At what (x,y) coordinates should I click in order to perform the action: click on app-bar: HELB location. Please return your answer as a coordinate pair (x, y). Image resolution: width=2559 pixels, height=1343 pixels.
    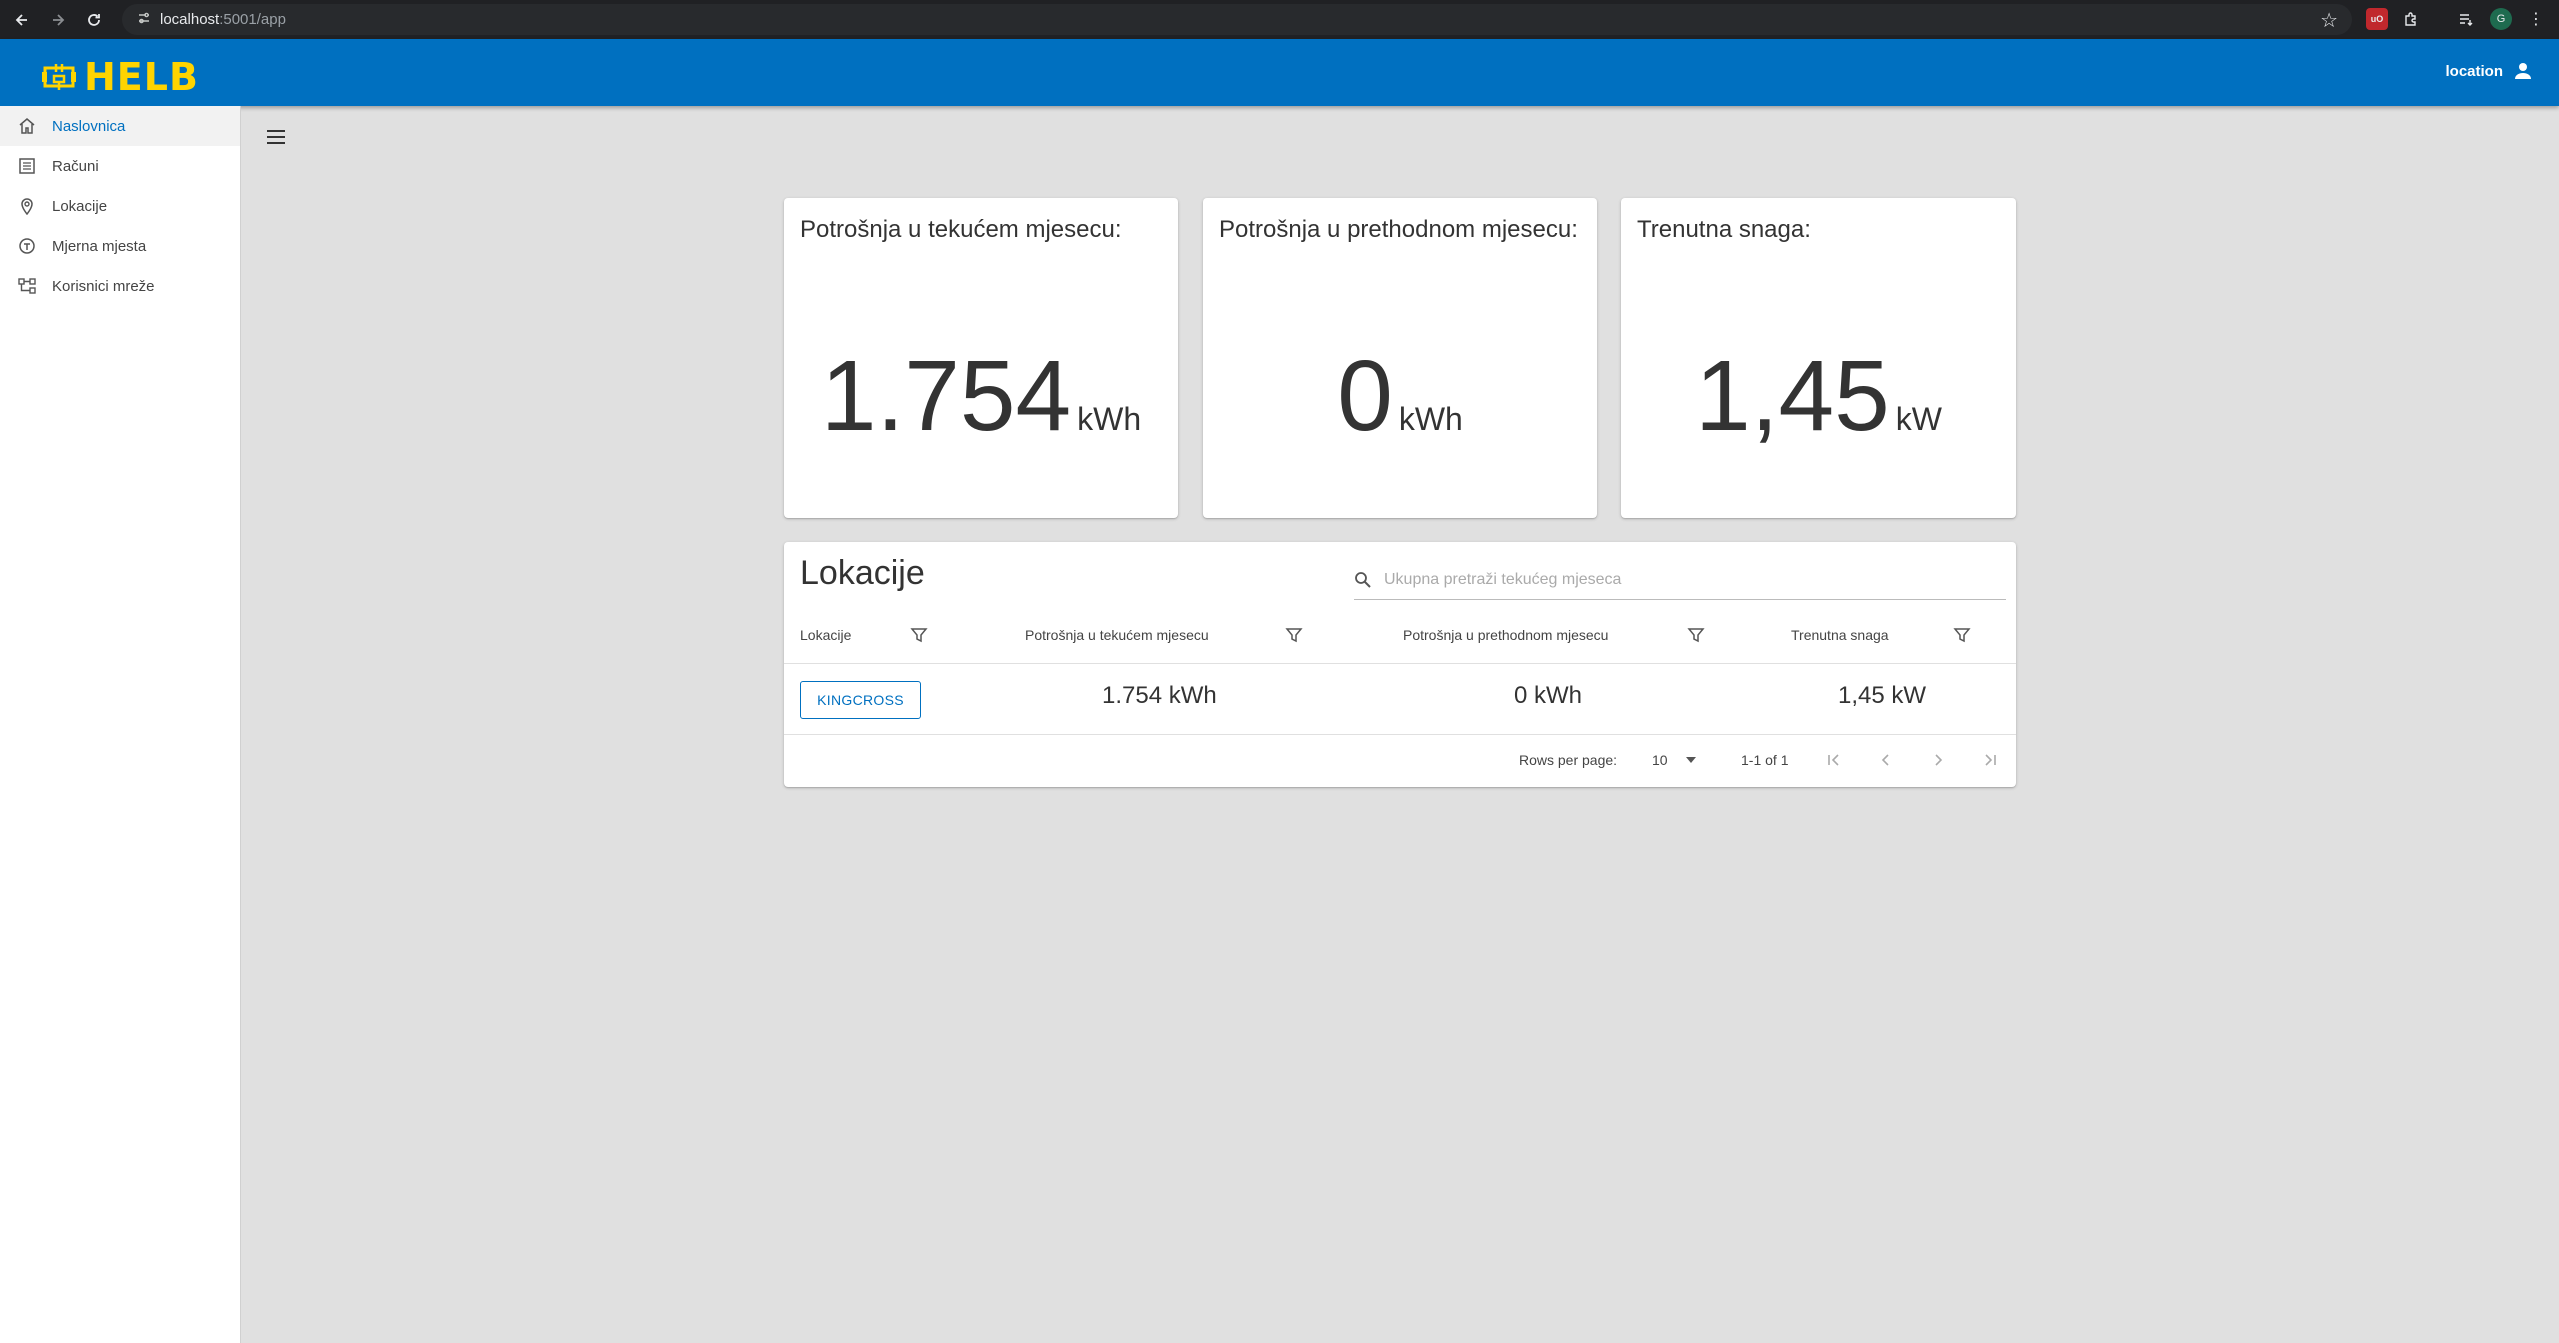
    Looking at the image, I should click on (1279, 72).